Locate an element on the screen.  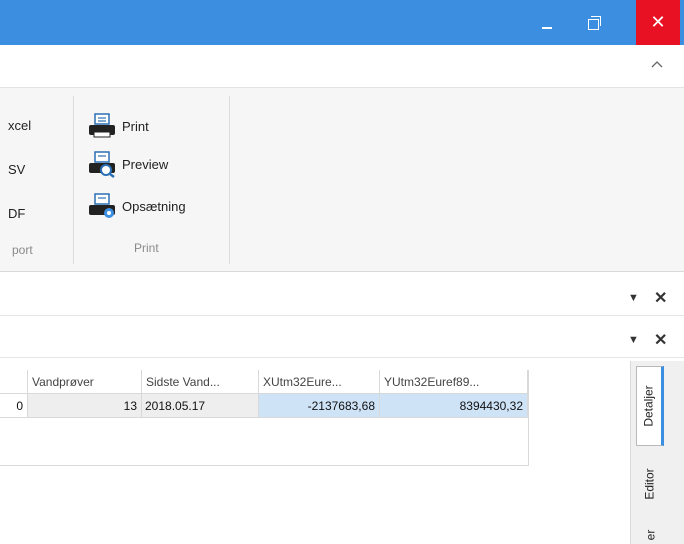
preview-button: Preview is located at coordinates (127, 164).